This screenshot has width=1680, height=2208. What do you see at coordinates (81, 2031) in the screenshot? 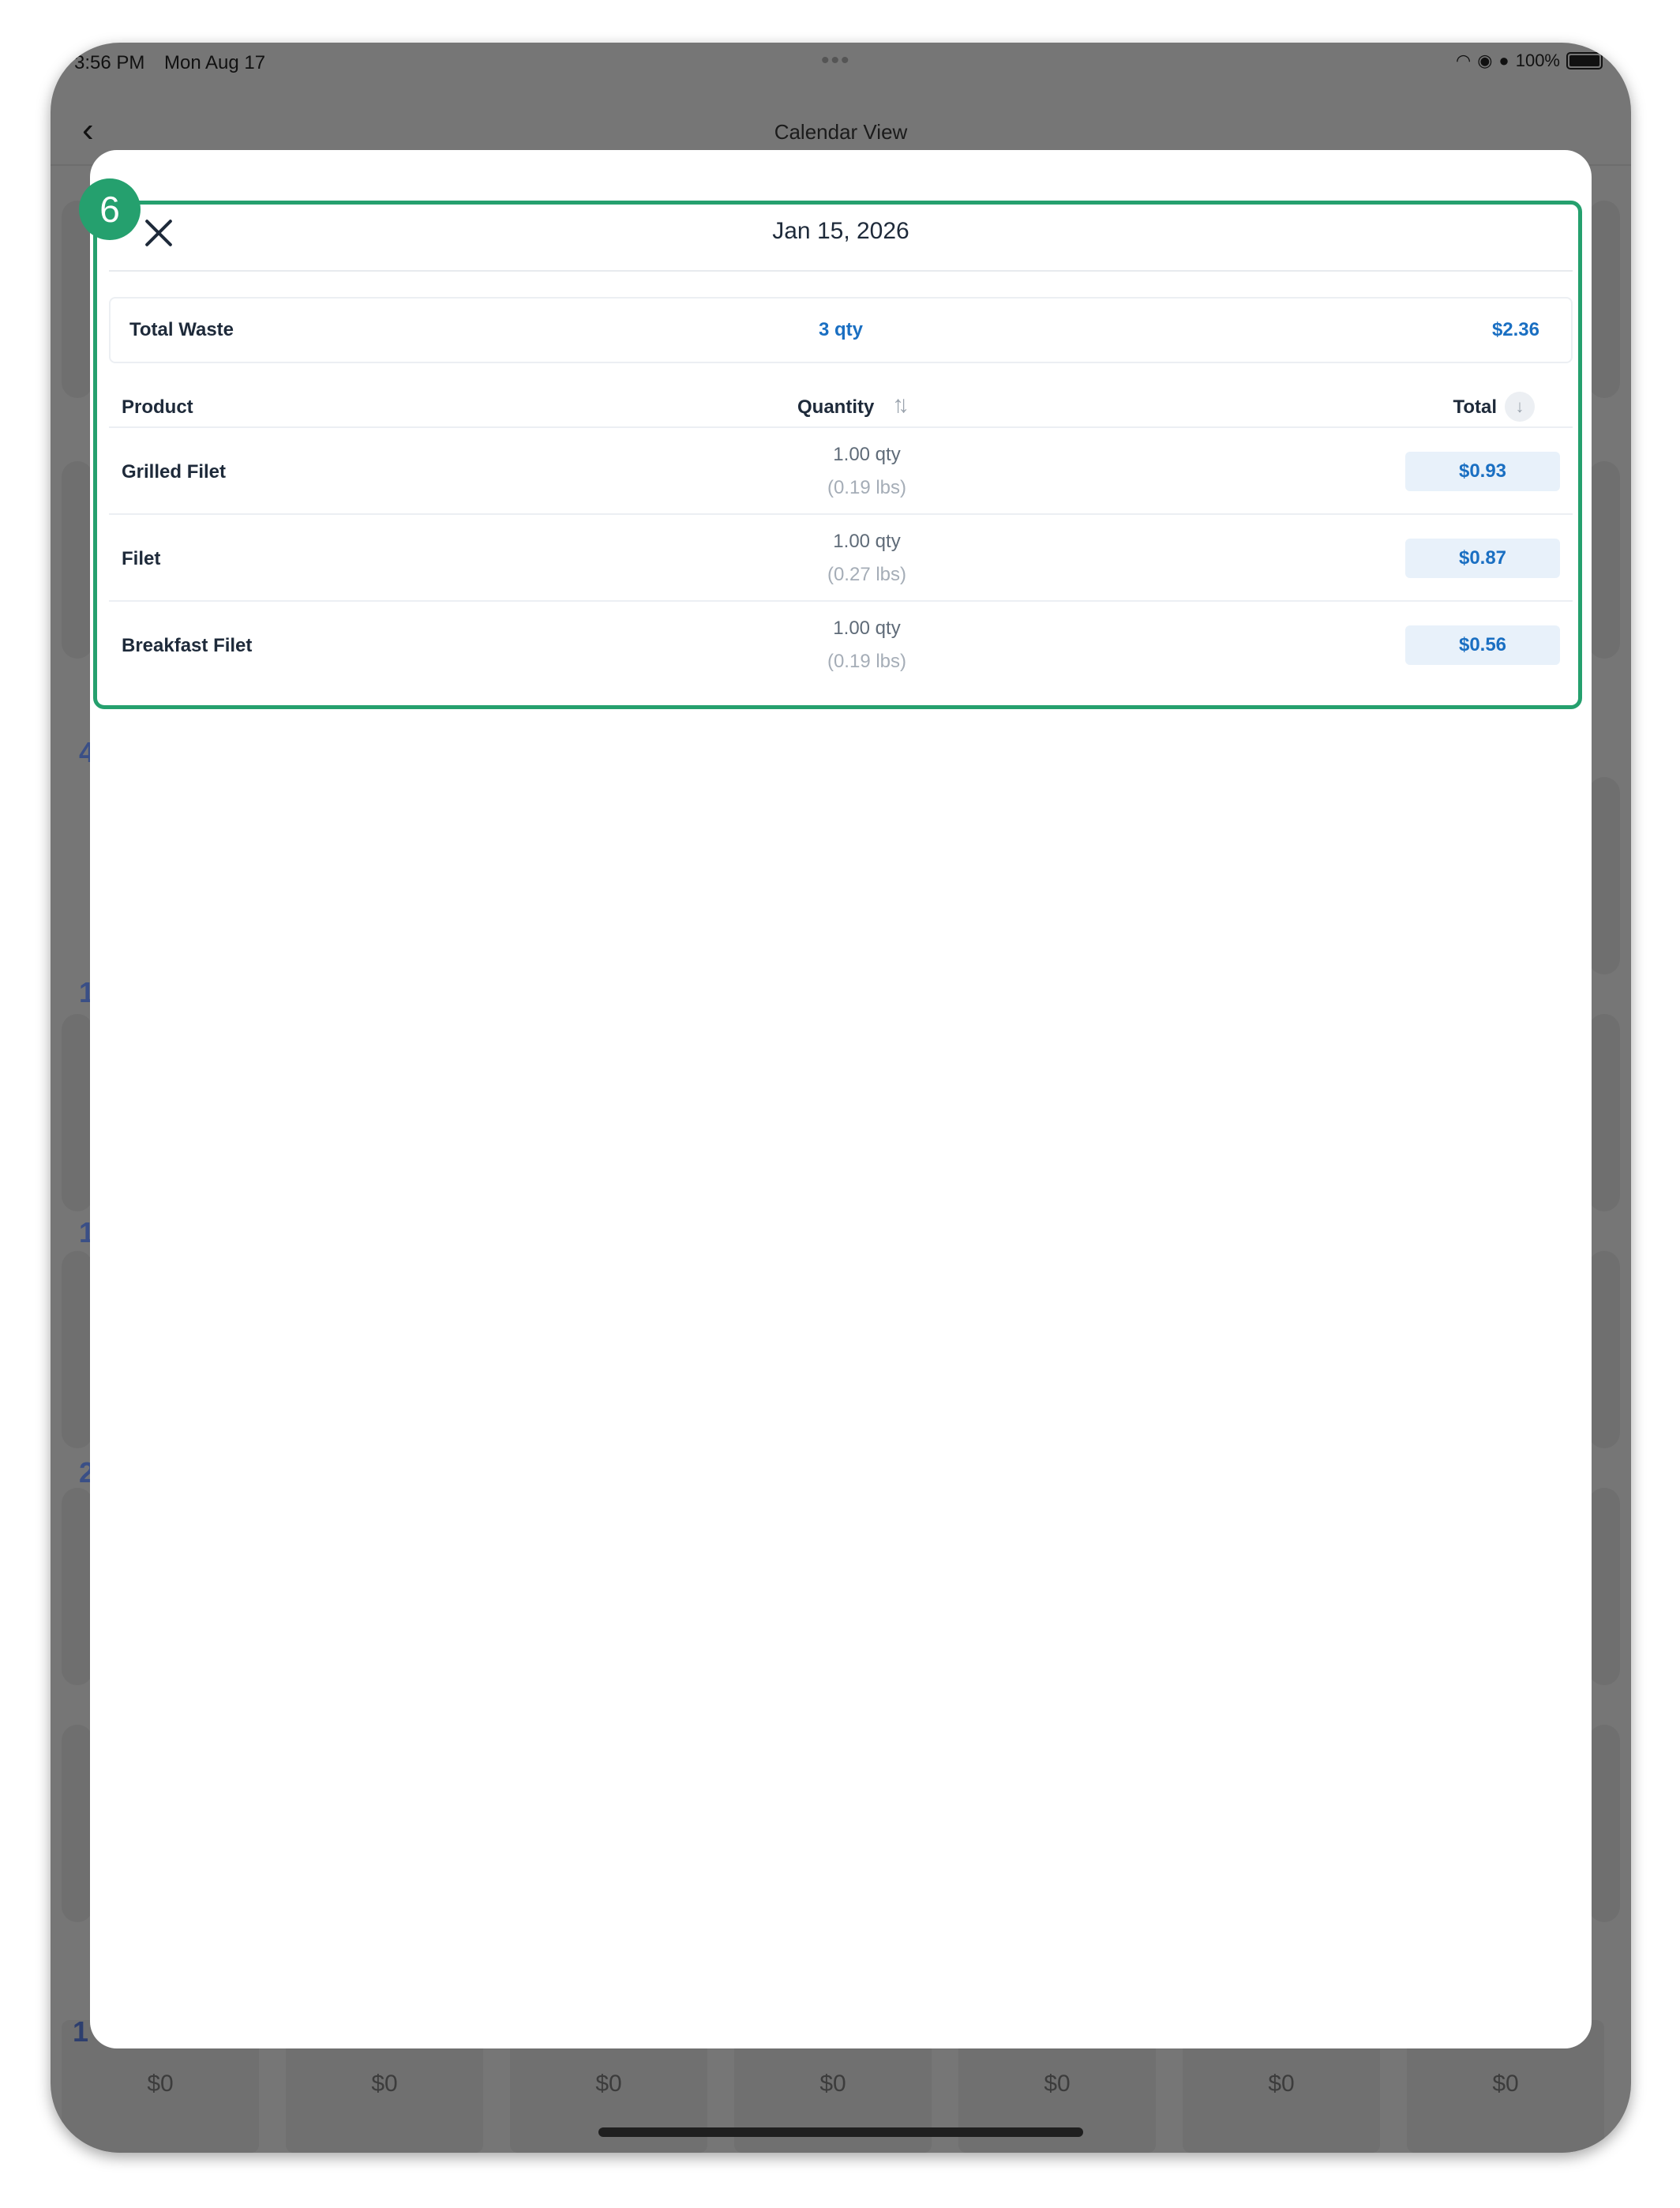
I see `calendar-day-number: 1` at bounding box center [81, 2031].